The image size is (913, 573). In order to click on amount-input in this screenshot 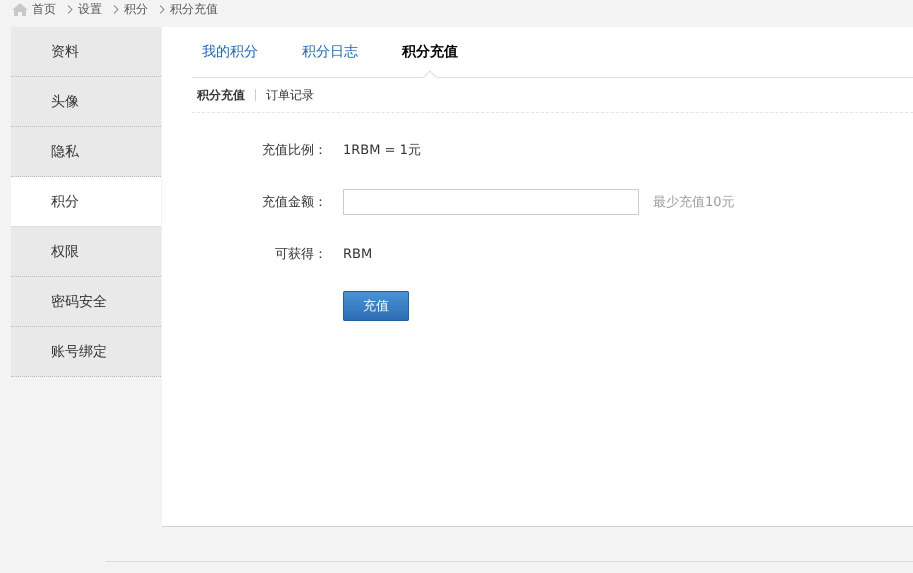, I will do `click(491, 202)`.